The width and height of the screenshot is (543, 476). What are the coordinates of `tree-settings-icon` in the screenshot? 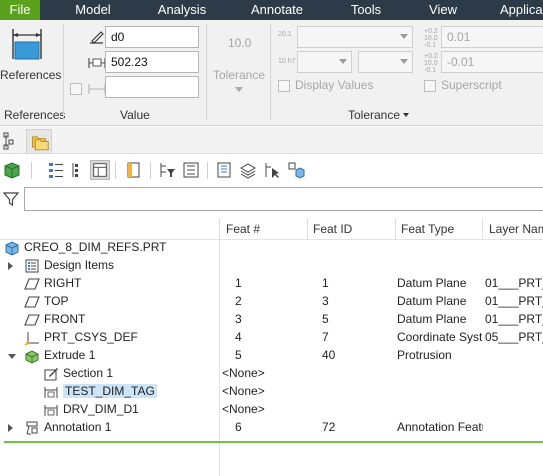 It's located at (191, 170).